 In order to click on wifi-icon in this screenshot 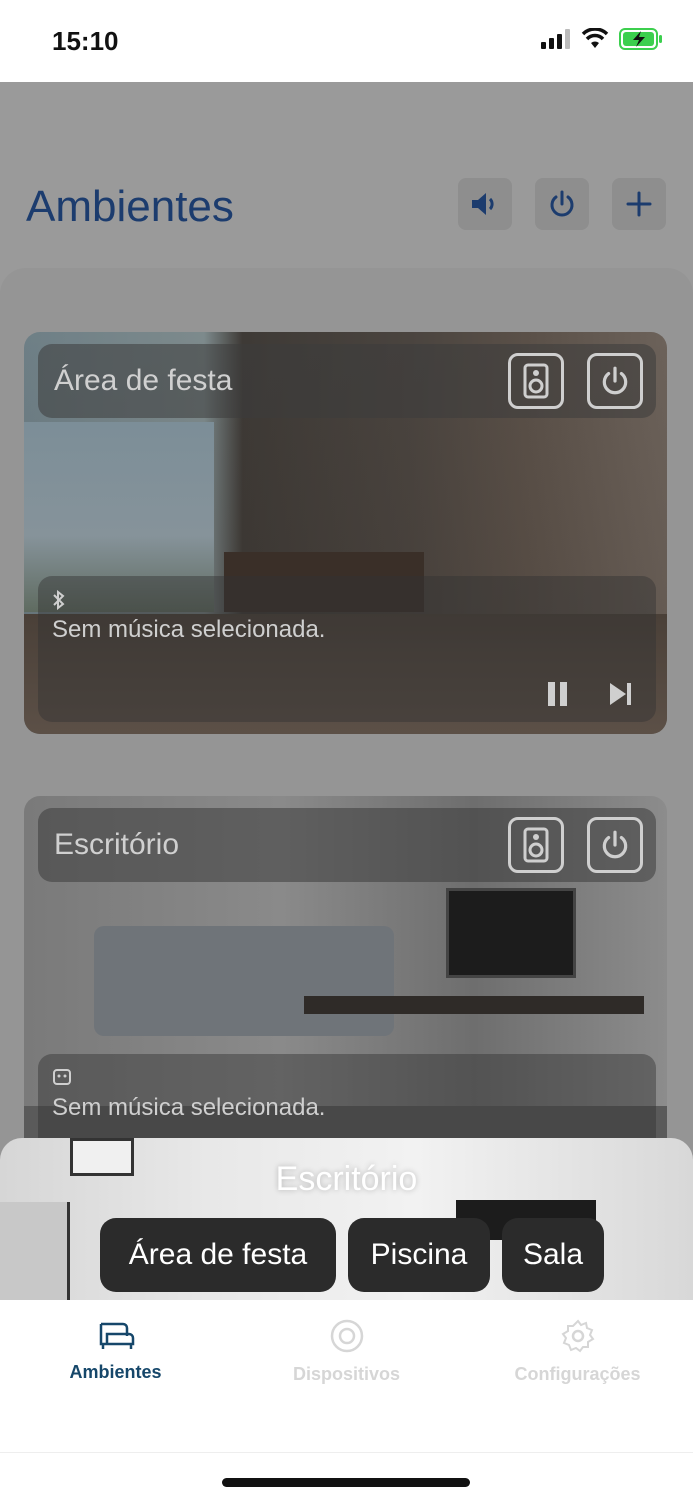, I will do `click(595, 38)`.